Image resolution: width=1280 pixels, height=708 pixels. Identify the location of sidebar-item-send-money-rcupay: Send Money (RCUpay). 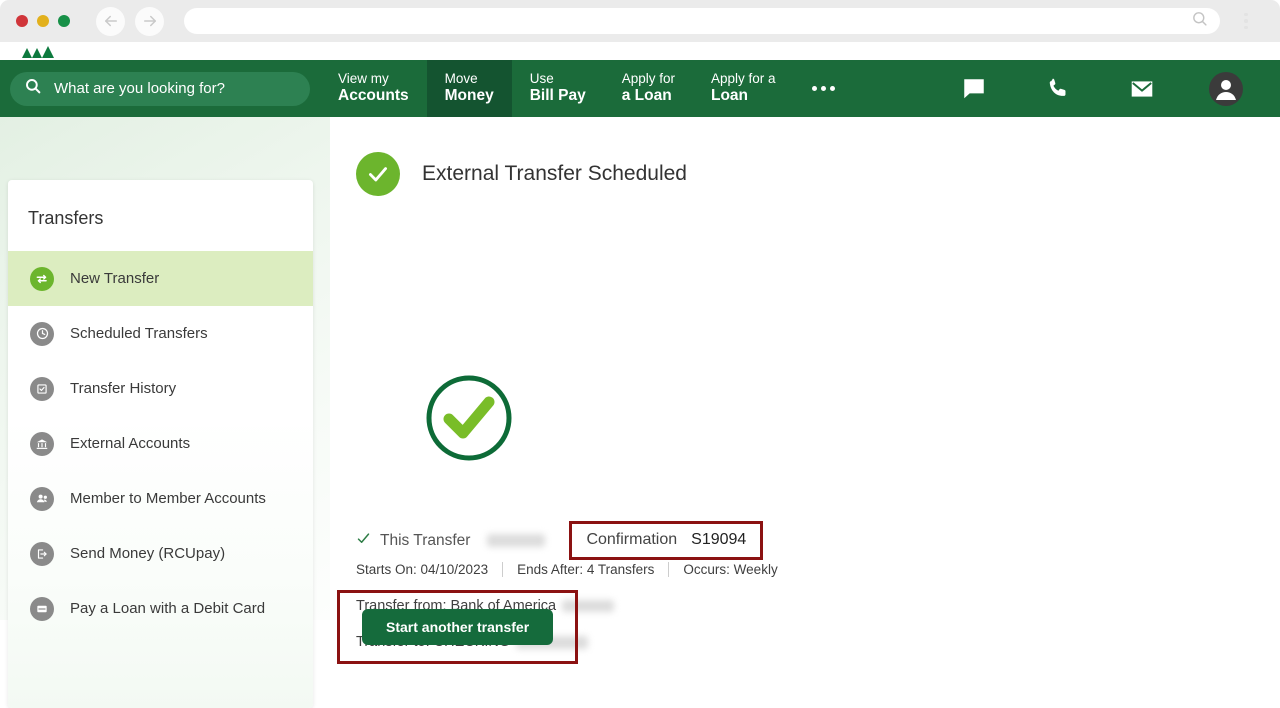
(160, 553).